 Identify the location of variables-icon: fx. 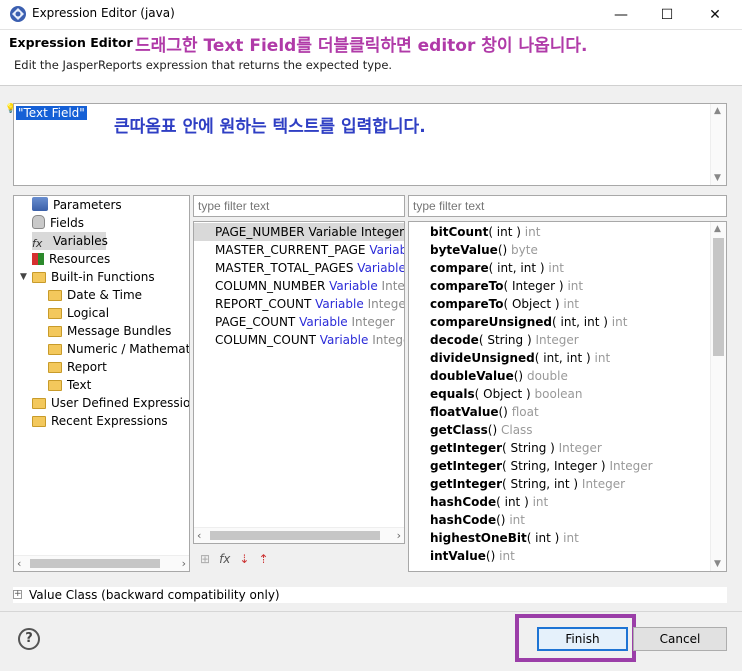
(37, 243).